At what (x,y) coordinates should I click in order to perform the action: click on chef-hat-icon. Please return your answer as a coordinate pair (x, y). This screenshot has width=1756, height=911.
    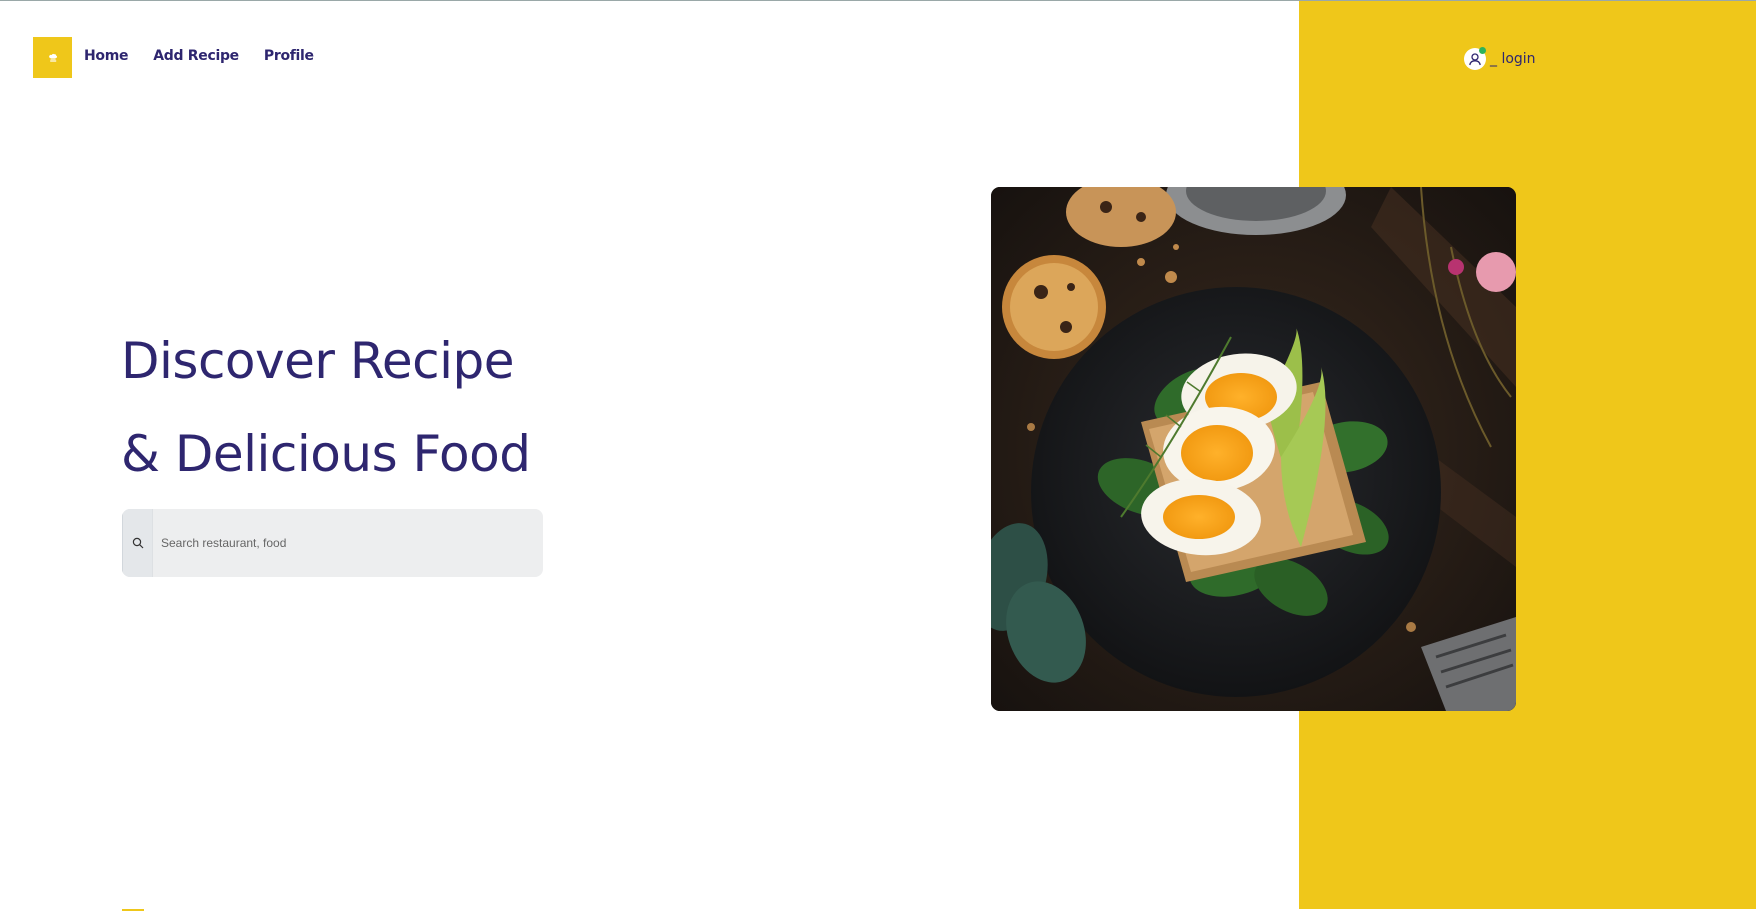
    Looking at the image, I should click on (52, 57).